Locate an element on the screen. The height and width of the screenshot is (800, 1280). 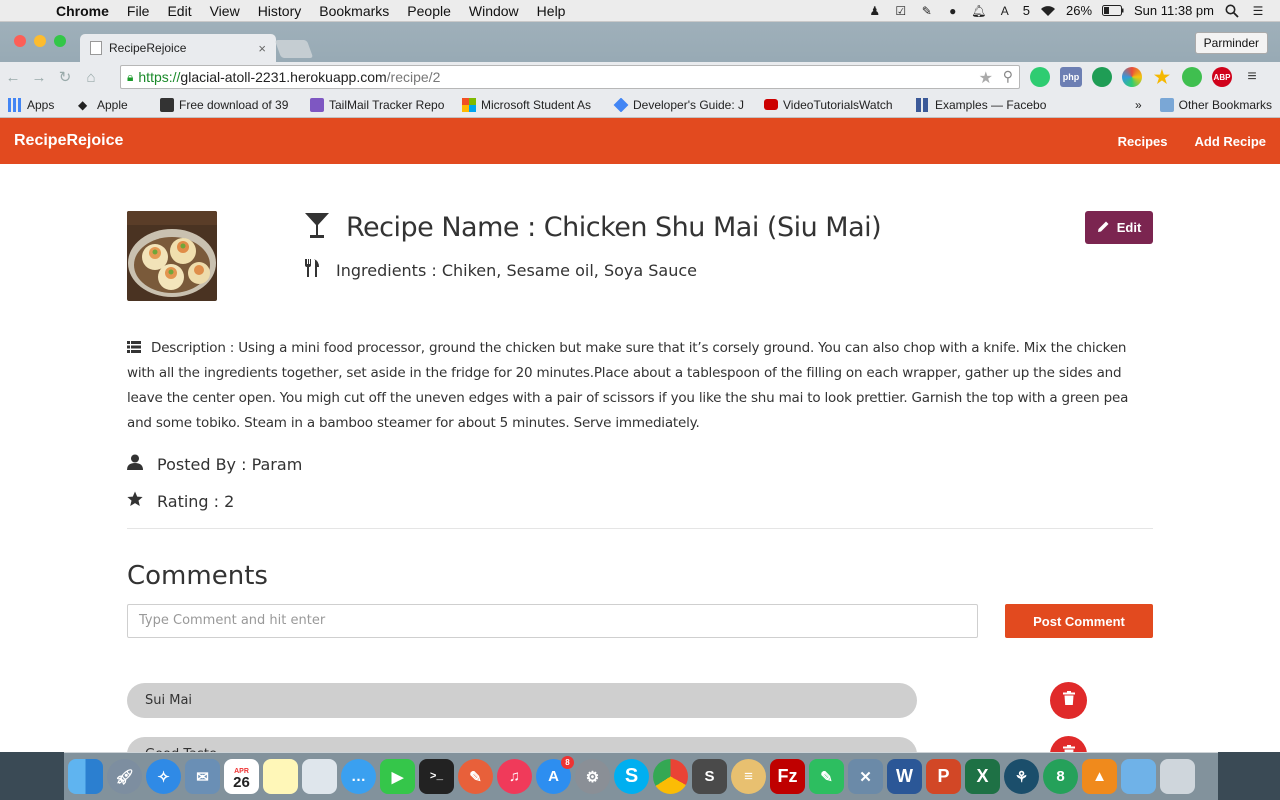
bookmark-video-tutorials: VideoTutorialsWatch is located at coordinates (832, 105).